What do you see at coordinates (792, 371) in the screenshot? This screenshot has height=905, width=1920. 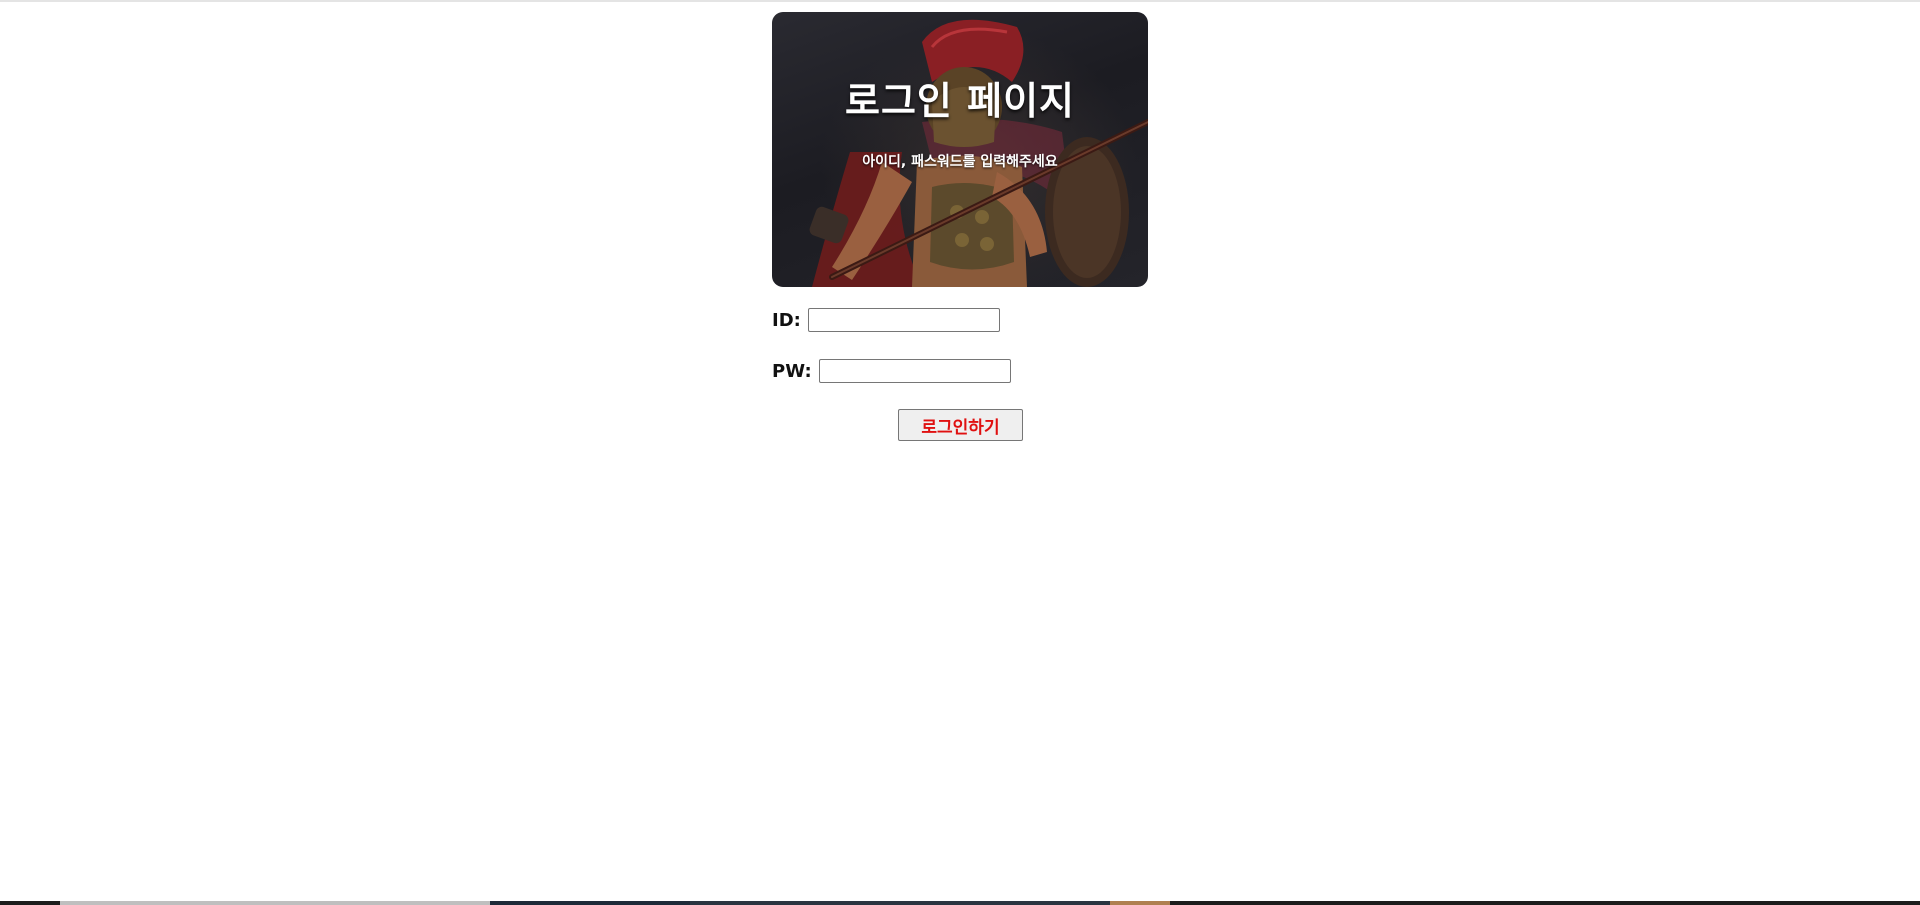 I see `pw-label: PW:` at bounding box center [792, 371].